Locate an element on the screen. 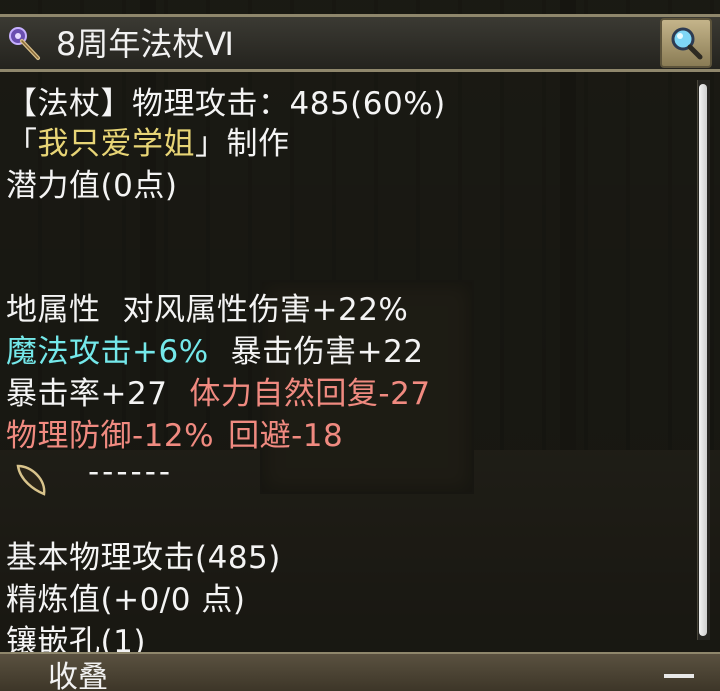 The width and height of the screenshot is (720, 691). crit-damage-stat: 暴击伤害+22 is located at coordinates (327, 352).